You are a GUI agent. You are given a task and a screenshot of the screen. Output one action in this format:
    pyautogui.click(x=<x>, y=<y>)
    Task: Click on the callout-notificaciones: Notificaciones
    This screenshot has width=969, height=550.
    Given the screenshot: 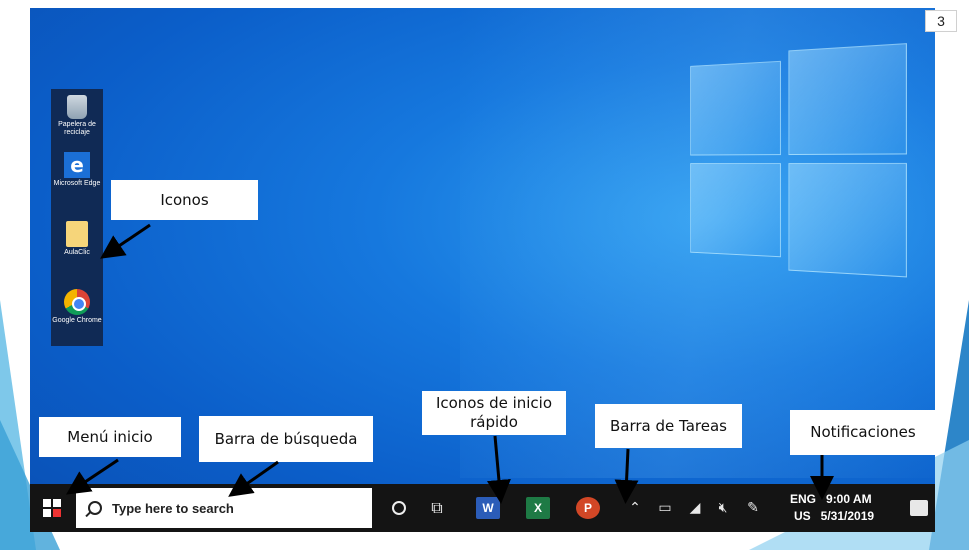 What is the action you would take?
    pyautogui.click(x=863, y=432)
    